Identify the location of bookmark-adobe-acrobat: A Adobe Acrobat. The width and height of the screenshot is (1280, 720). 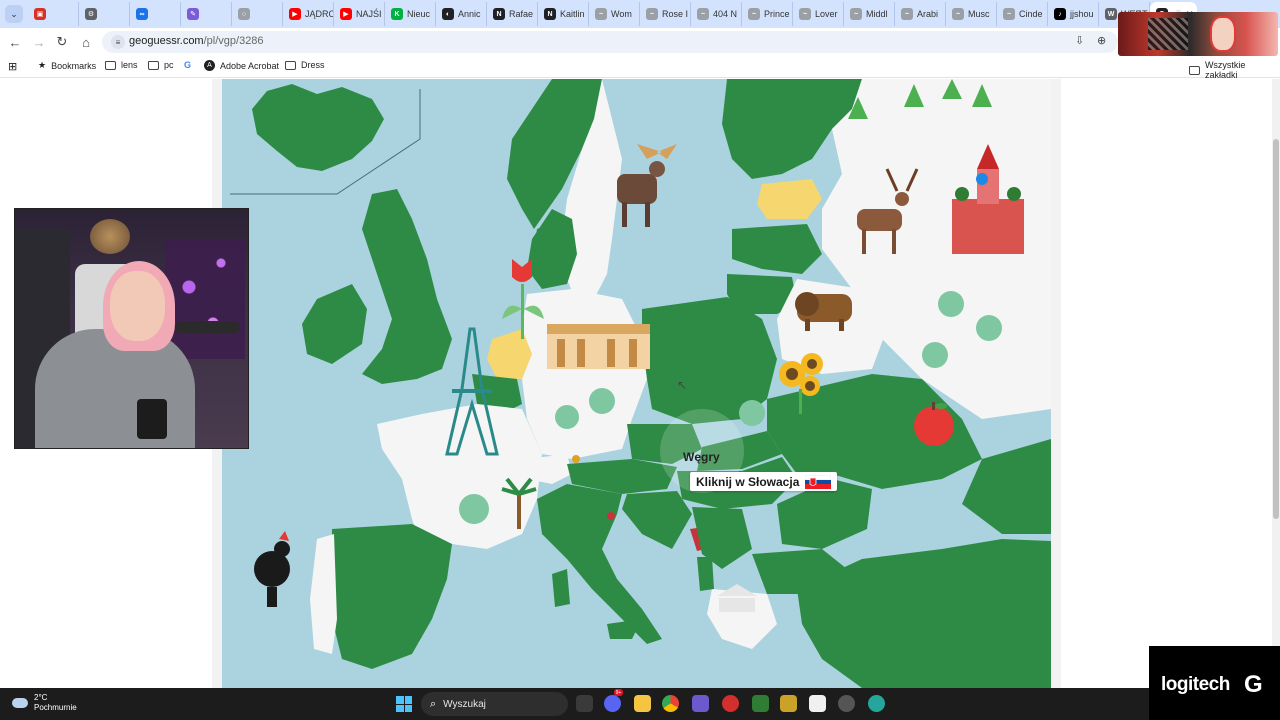
(241, 65).